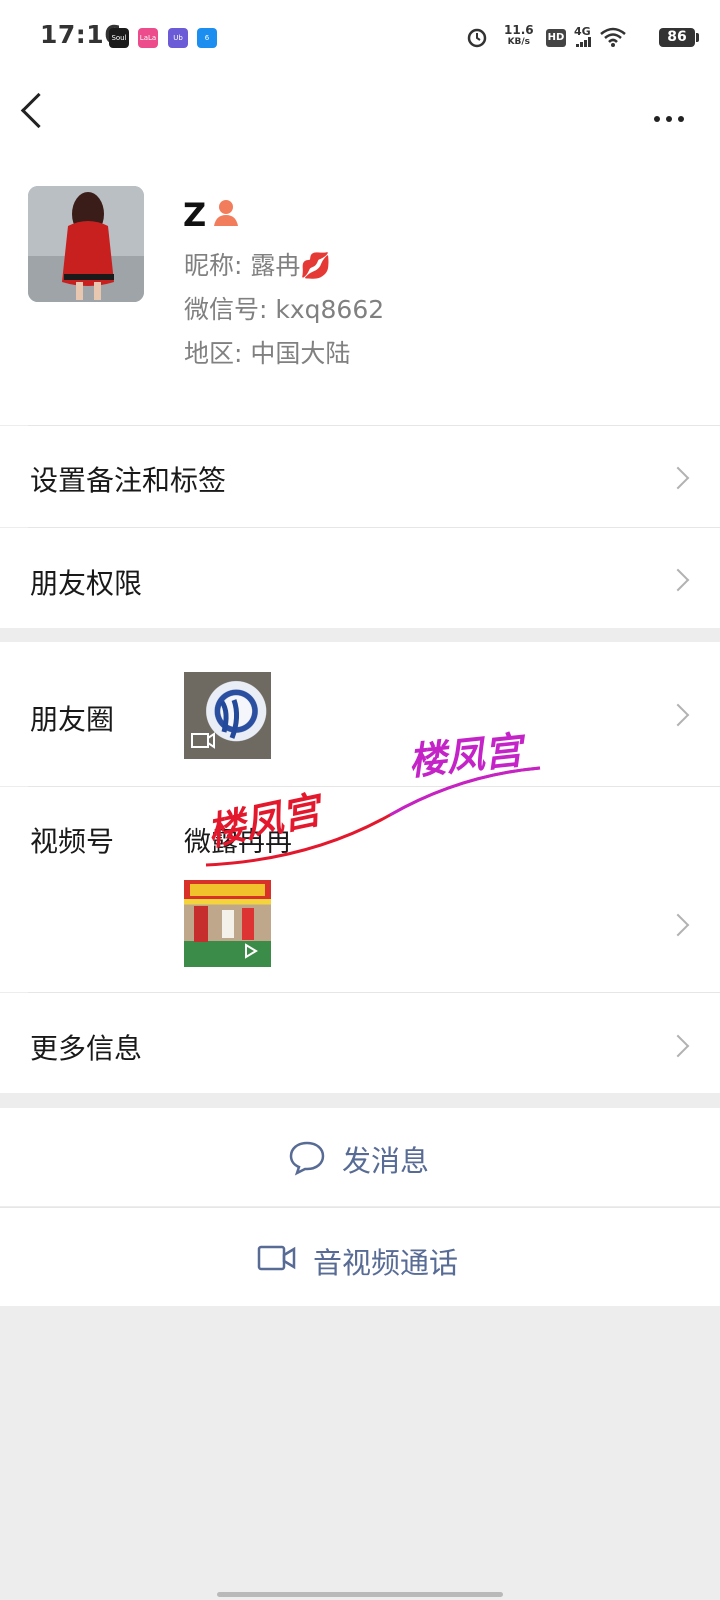 The height and width of the screenshot is (1600, 720). Describe the element at coordinates (613, 37) in the screenshot. I see `wifi-icon` at that location.